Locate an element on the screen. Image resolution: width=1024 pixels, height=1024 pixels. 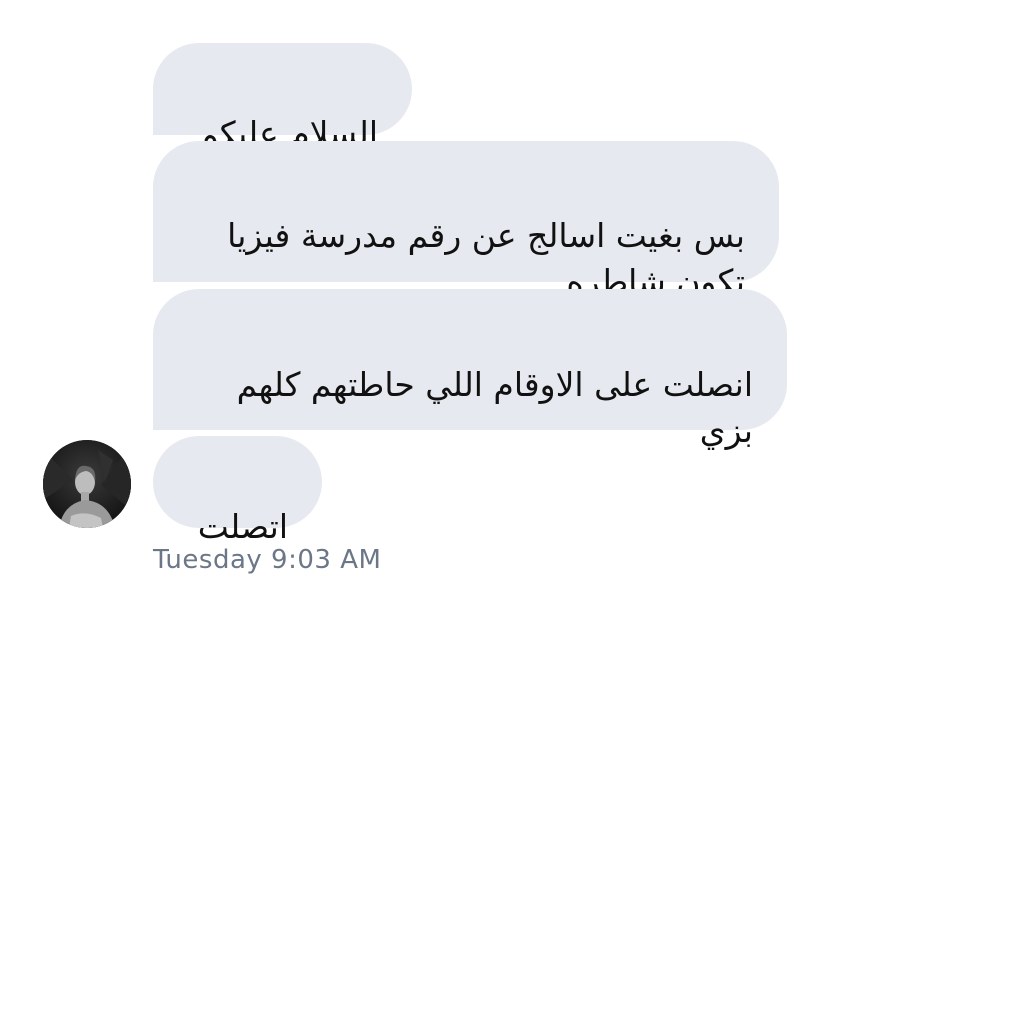
message-timestamp: Tuesday 9:03 AM is located at coordinates (267, 560).